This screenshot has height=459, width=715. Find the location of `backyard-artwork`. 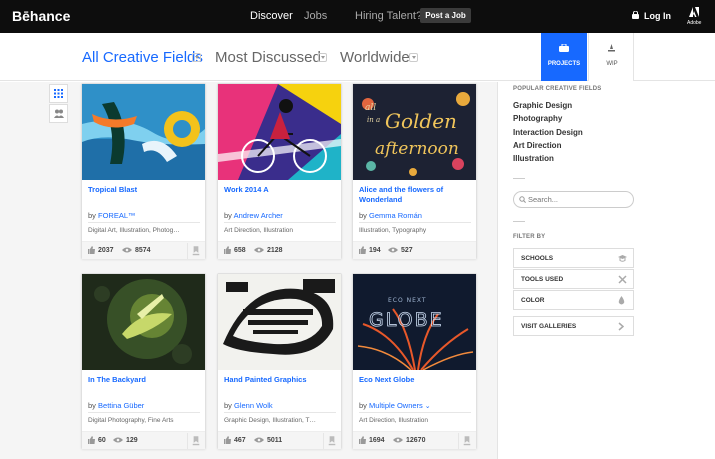

backyard-artwork is located at coordinates (143, 322).